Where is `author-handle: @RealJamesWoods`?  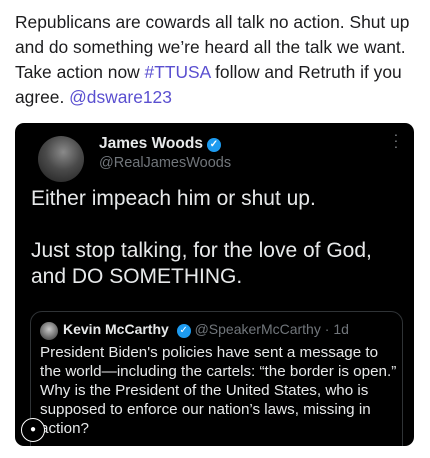 author-handle: @RealJamesWoods is located at coordinates (165, 163).